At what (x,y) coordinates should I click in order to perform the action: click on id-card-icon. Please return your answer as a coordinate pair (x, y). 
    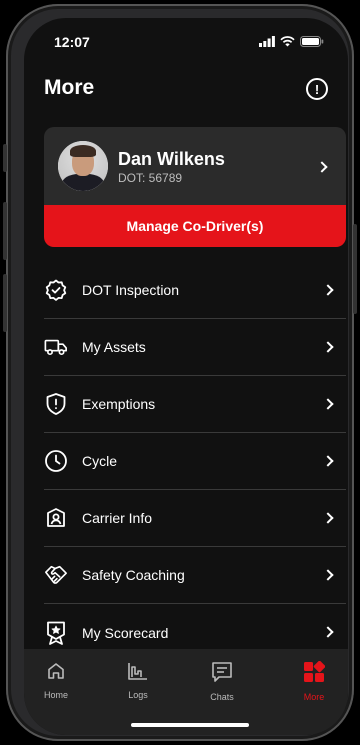
    Looking at the image, I should click on (56, 518).